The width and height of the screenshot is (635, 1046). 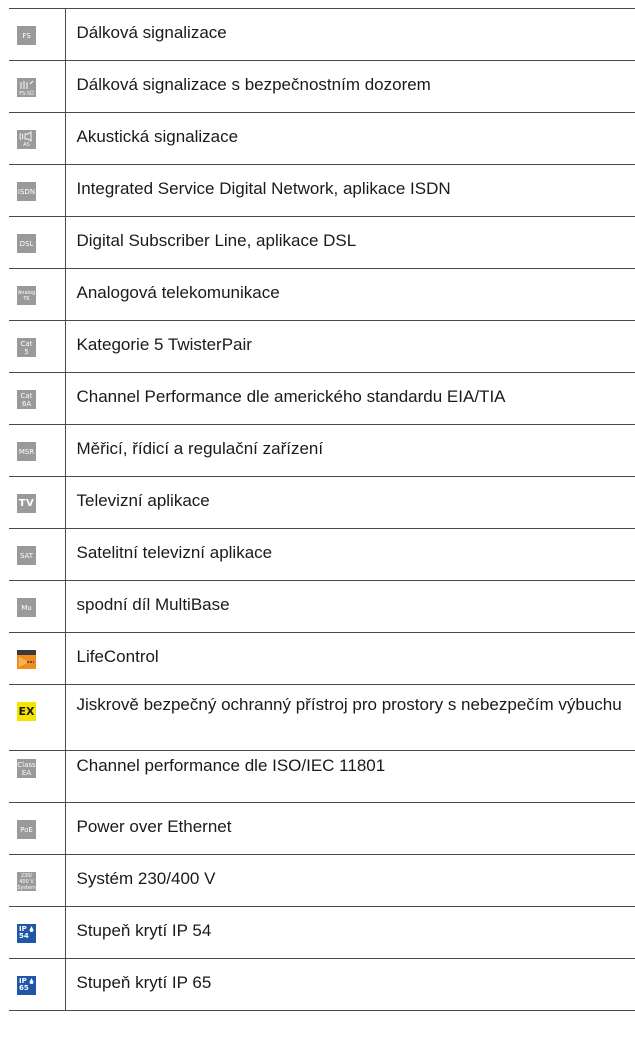 I want to click on legend-row-lifecontrol: LifeControl, so click(x=322, y=658).